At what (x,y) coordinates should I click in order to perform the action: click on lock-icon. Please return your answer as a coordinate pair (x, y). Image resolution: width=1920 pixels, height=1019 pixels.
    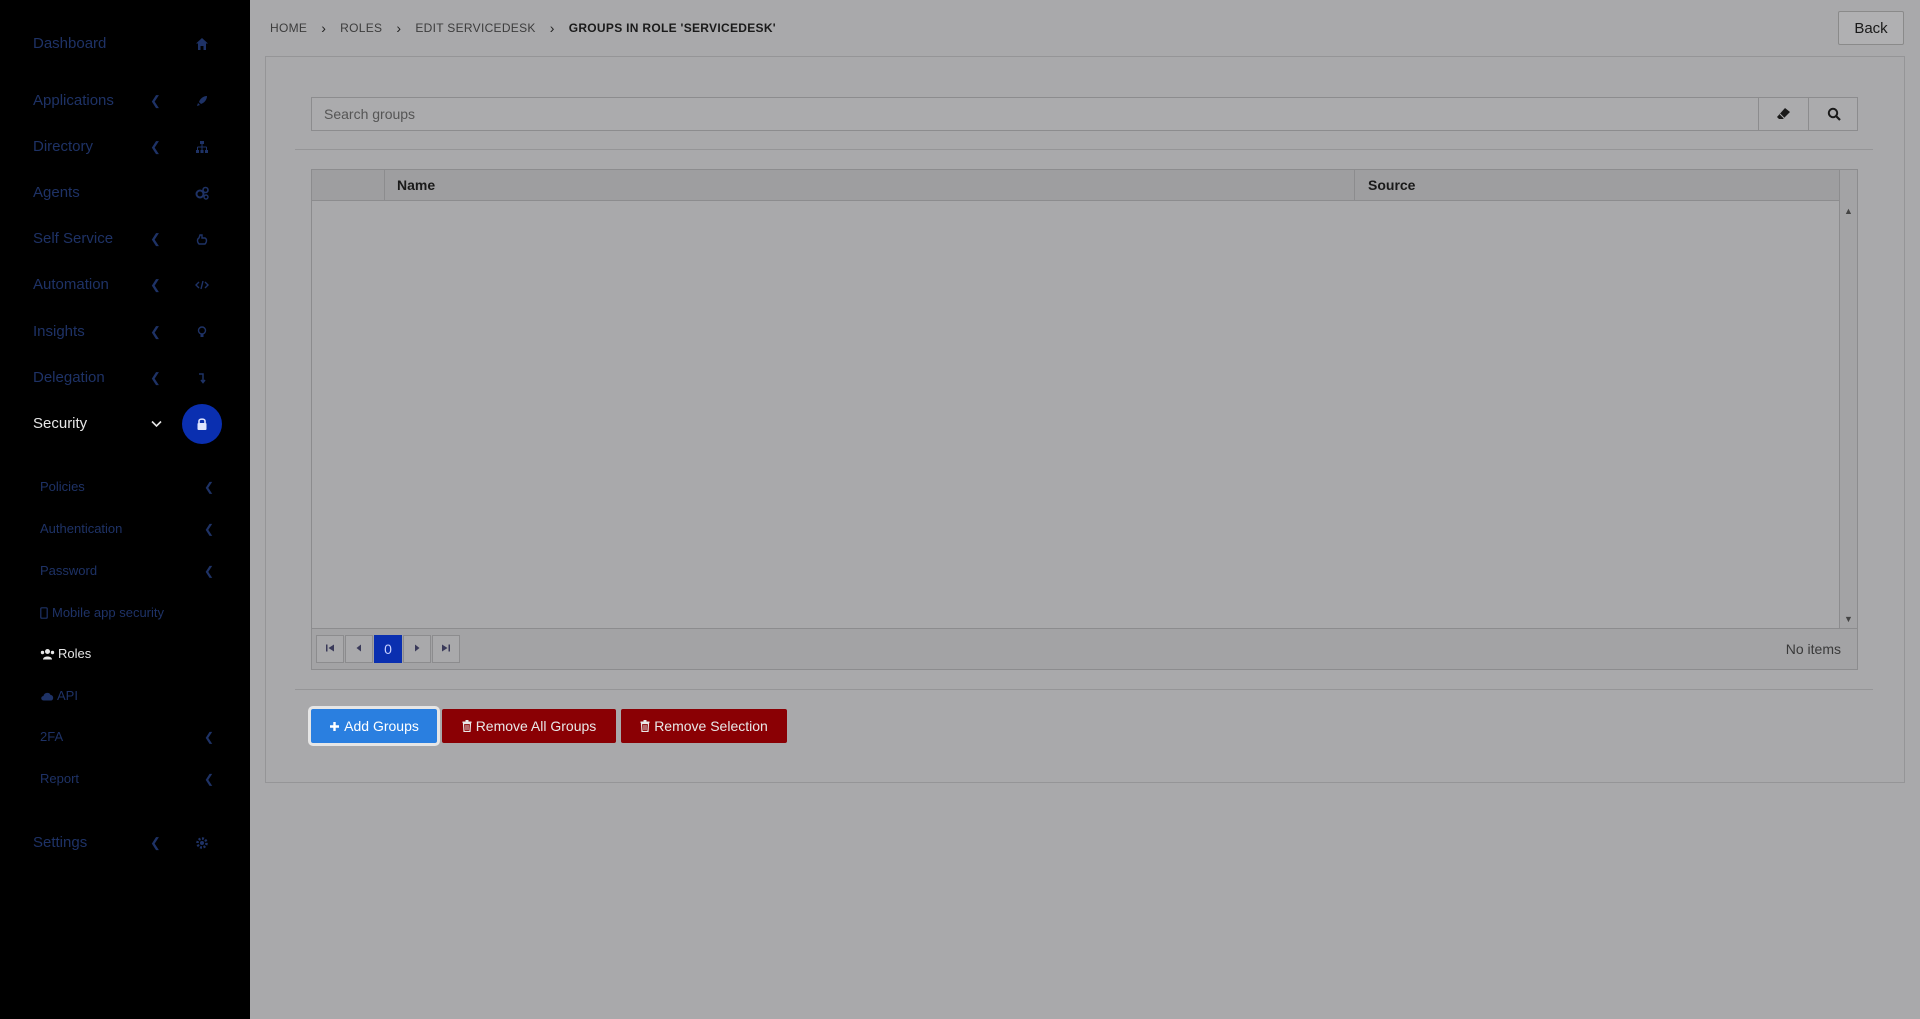
    Looking at the image, I should click on (202, 424).